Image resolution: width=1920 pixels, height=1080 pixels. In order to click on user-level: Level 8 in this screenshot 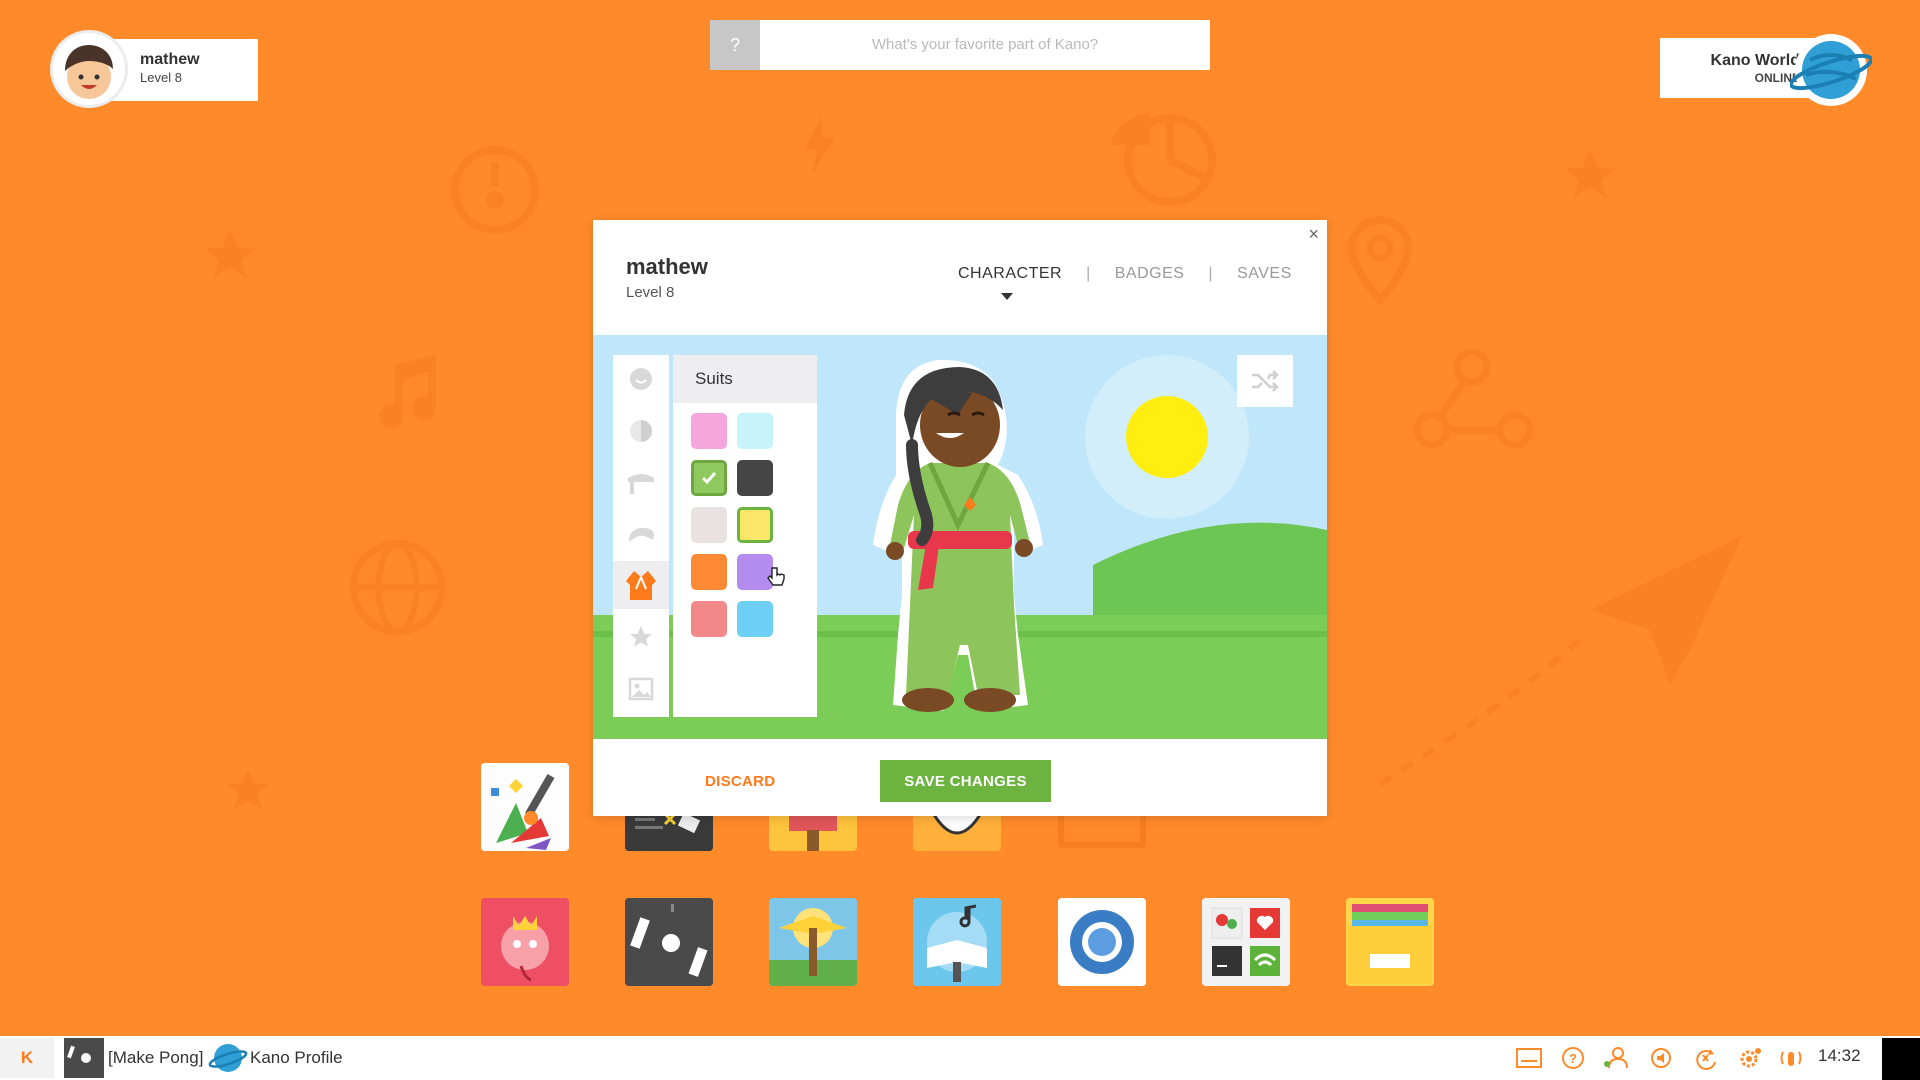, I will do `click(161, 77)`.